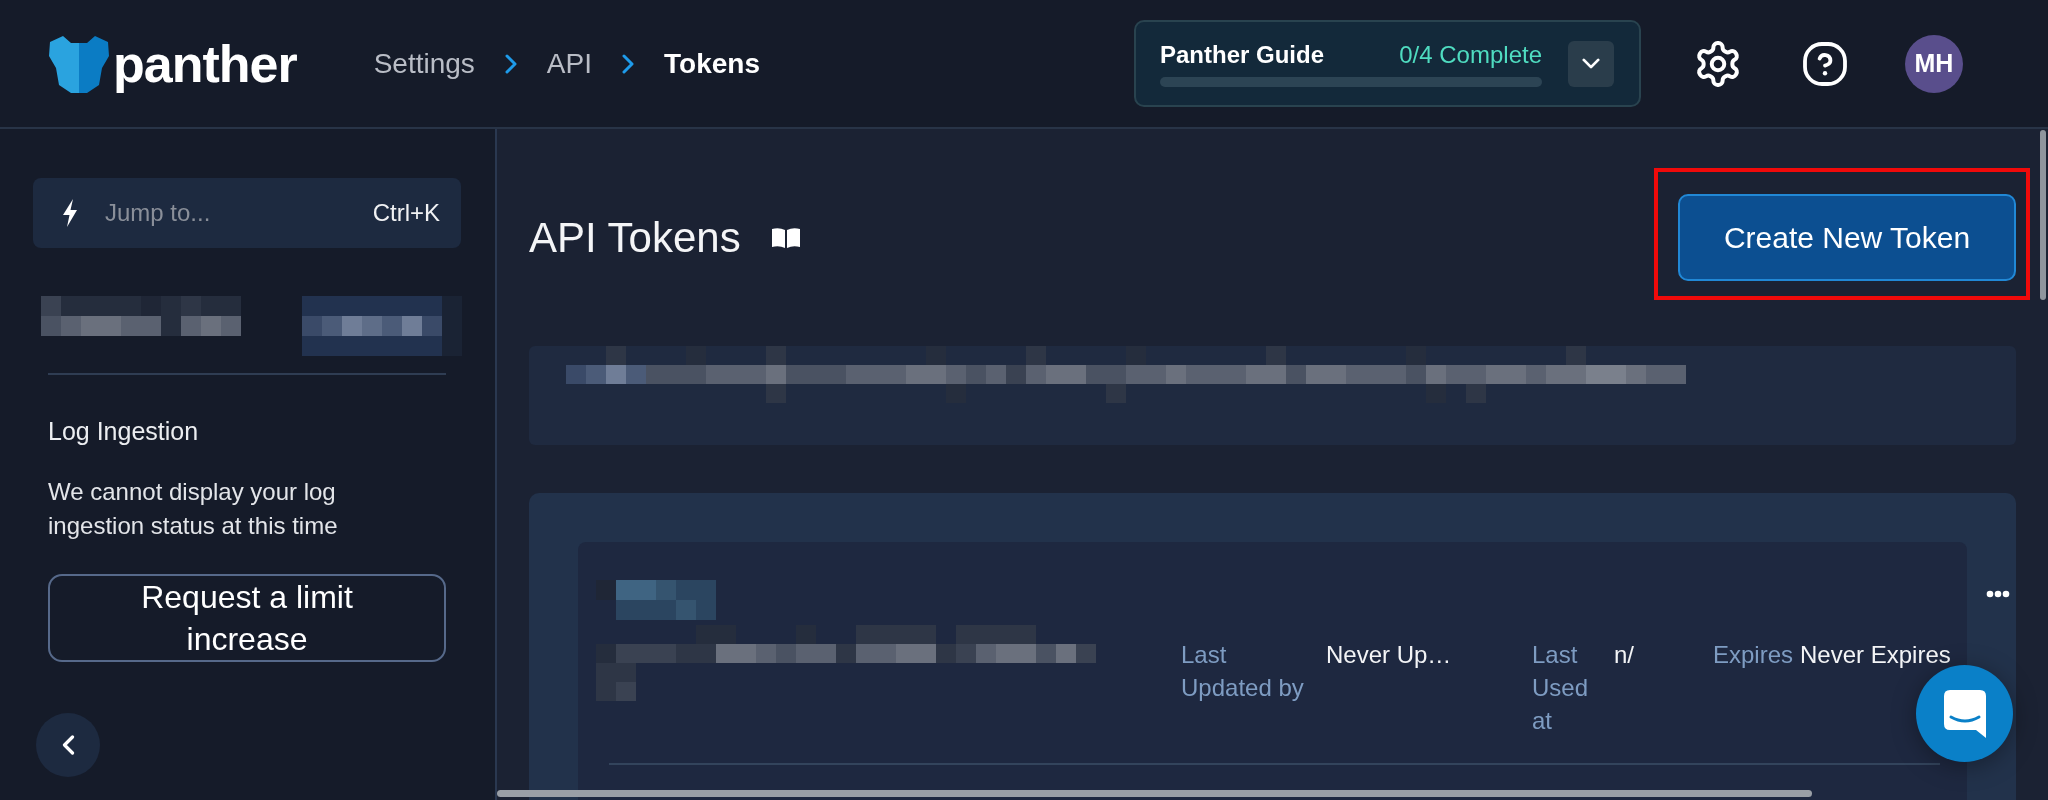 This screenshot has width=2048, height=800. I want to click on guide-status: 0/4 Complete, so click(1470, 54).